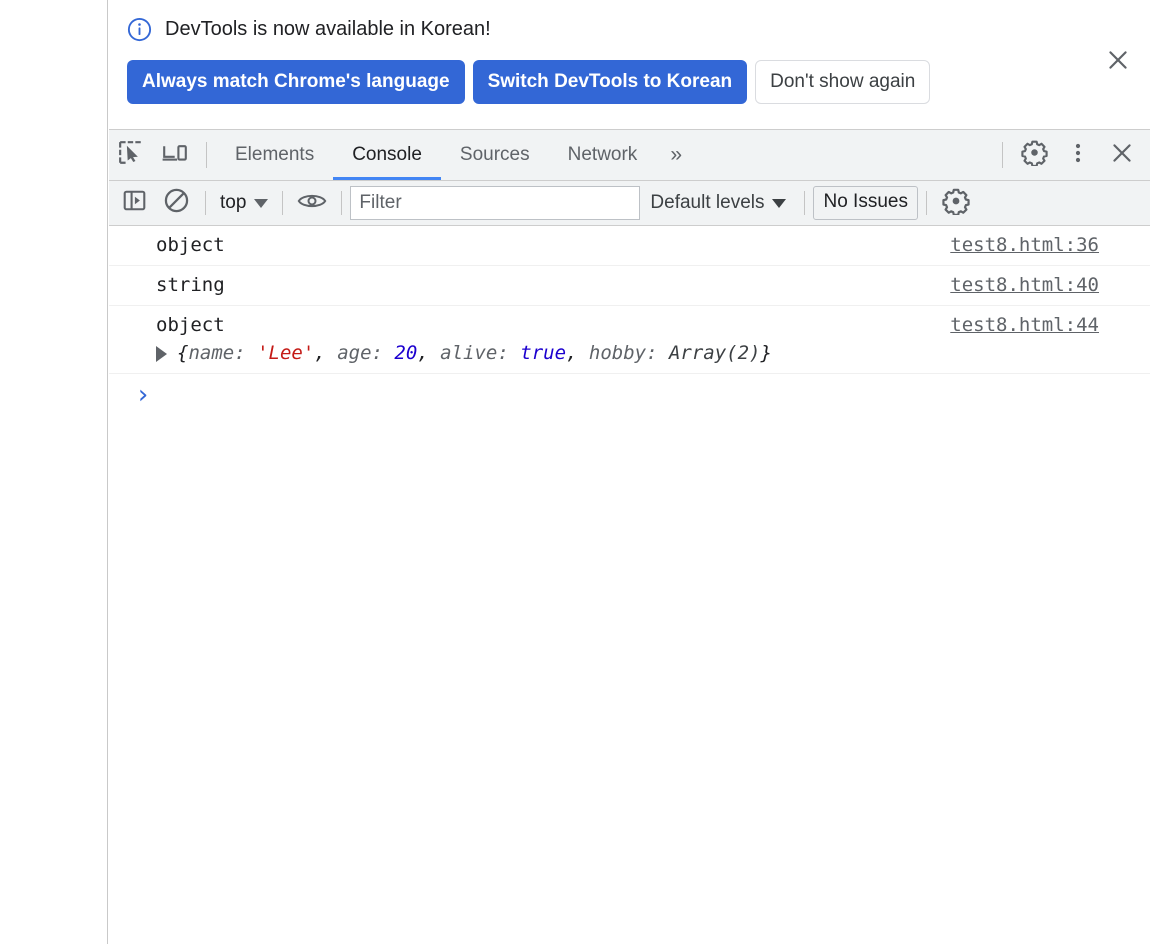 The height and width of the screenshot is (944, 1150). I want to click on console-toolbar: top Default levels No Issues, so click(629, 203).